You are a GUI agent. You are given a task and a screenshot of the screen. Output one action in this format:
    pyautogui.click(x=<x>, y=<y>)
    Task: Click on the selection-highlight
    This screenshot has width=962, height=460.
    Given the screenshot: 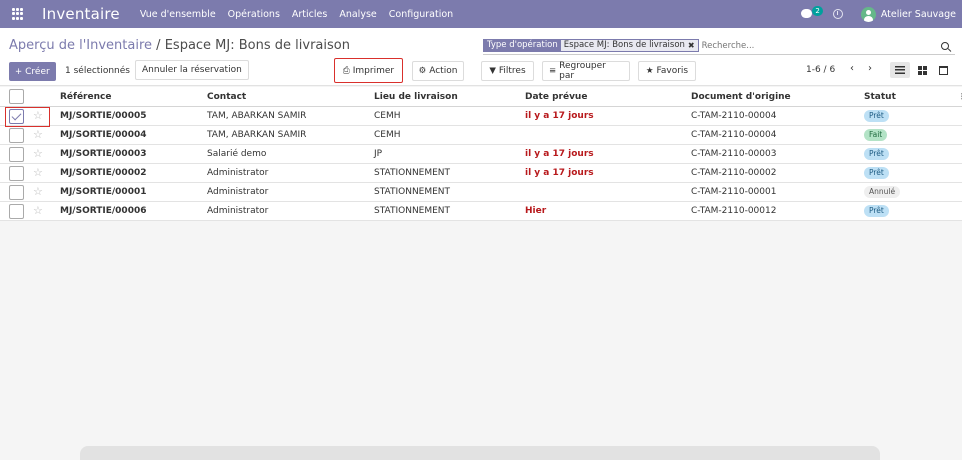 What is the action you would take?
    pyautogui.click(x=27, y=117)
    